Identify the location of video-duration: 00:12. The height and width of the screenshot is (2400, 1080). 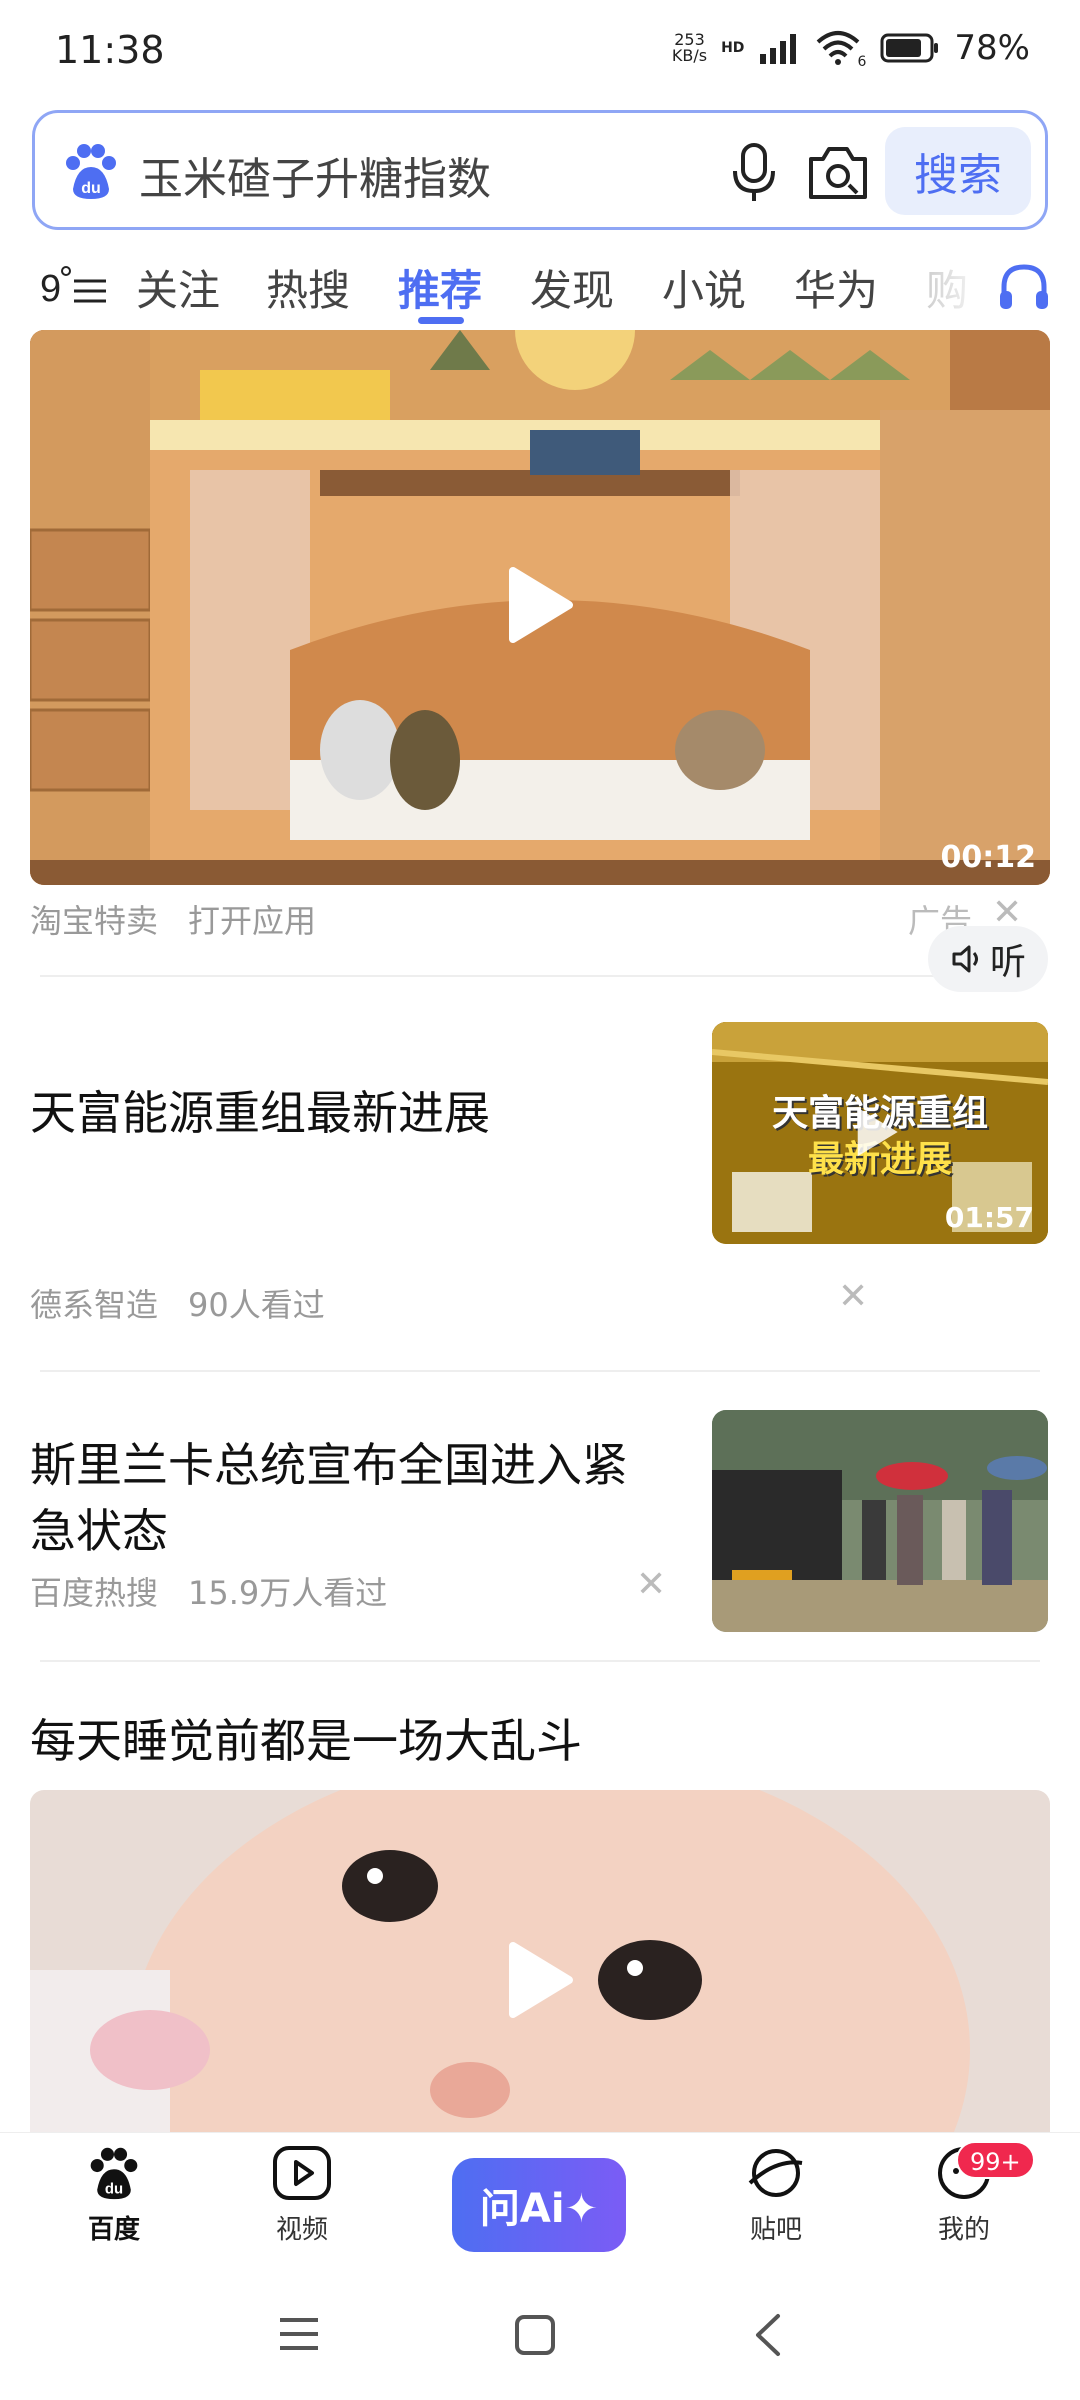
(988, 857).